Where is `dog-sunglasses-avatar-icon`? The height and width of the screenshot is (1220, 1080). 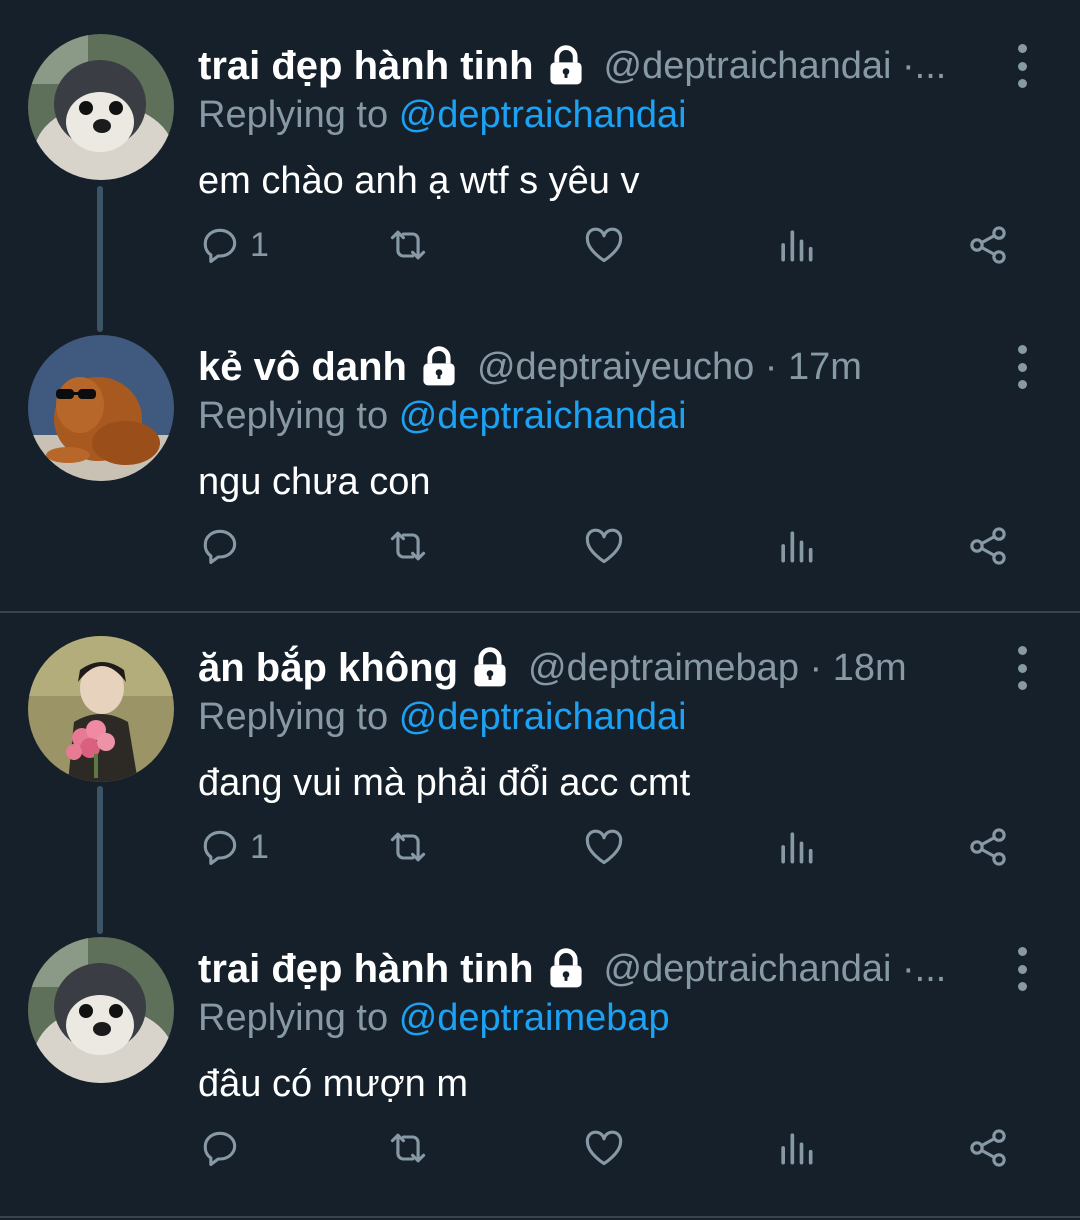
dog-sunglasses-avatar-icon is located at coordinates (101, 408).